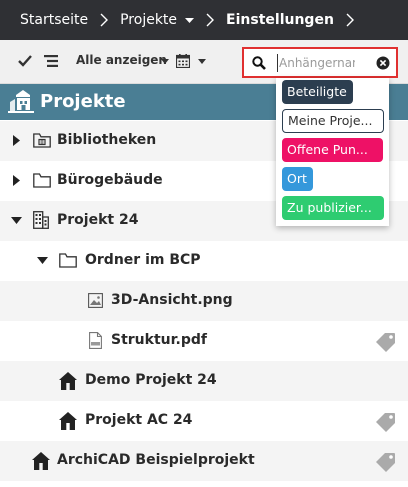 The height and width of the screenshot is (487, 408). What do you see at coordinates (151, 380) in the screenshot?
I see `tree-item-label: Demo Projekt 24` at bounding box center [151, 380].